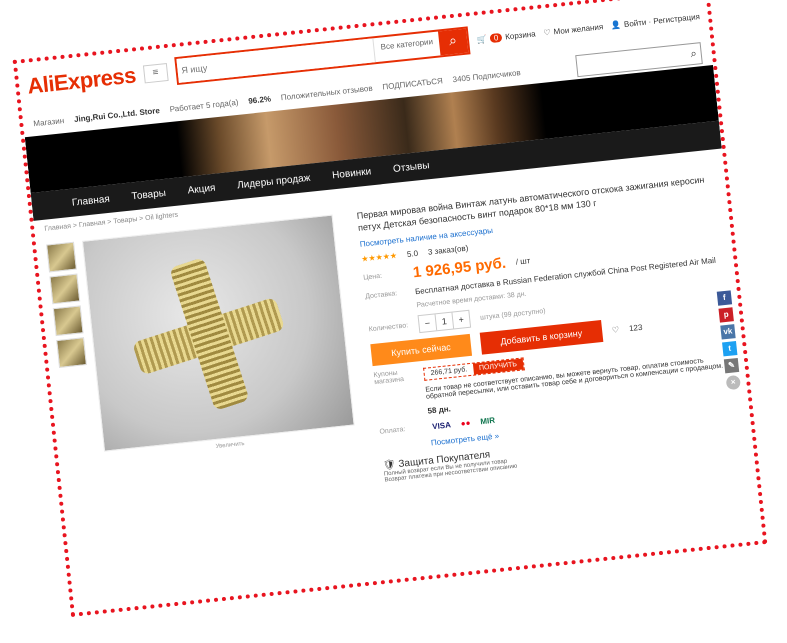  What do you see at coordinates (412, 83) in the screenshot?
I see `subscribe-button: ПОДПИСАТЬСЯ` at bounding box center [412, 83].